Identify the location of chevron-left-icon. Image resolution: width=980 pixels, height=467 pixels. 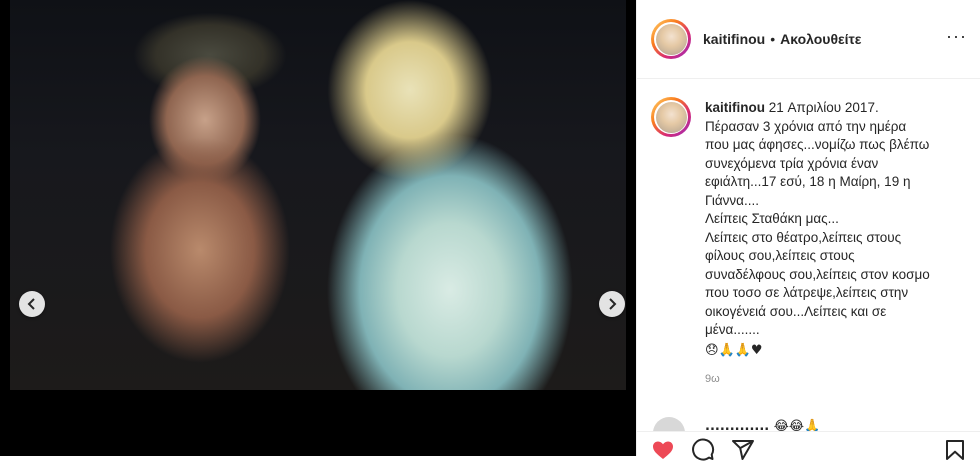
(31, 304).